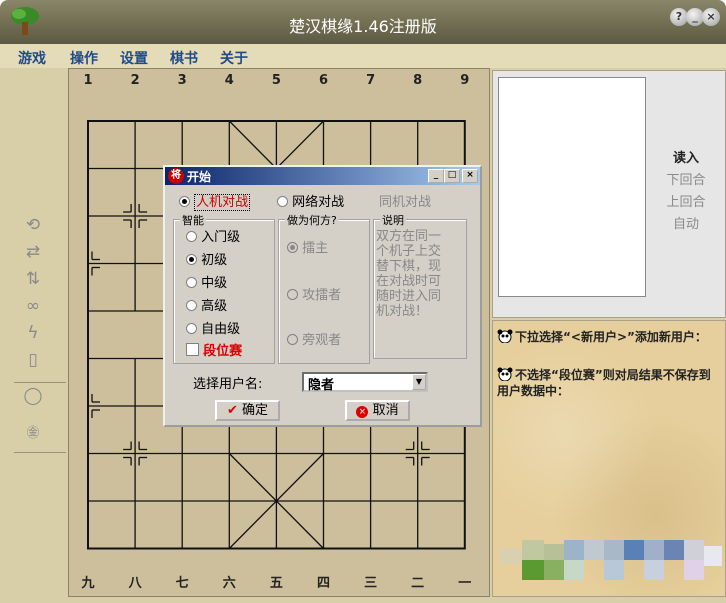 The height and width of the screenshot is (603, 726). What do you see at coordinates (84, 58) in the screenshot?
I see `menu-operate: 操作` at bounding box center [84, 58].